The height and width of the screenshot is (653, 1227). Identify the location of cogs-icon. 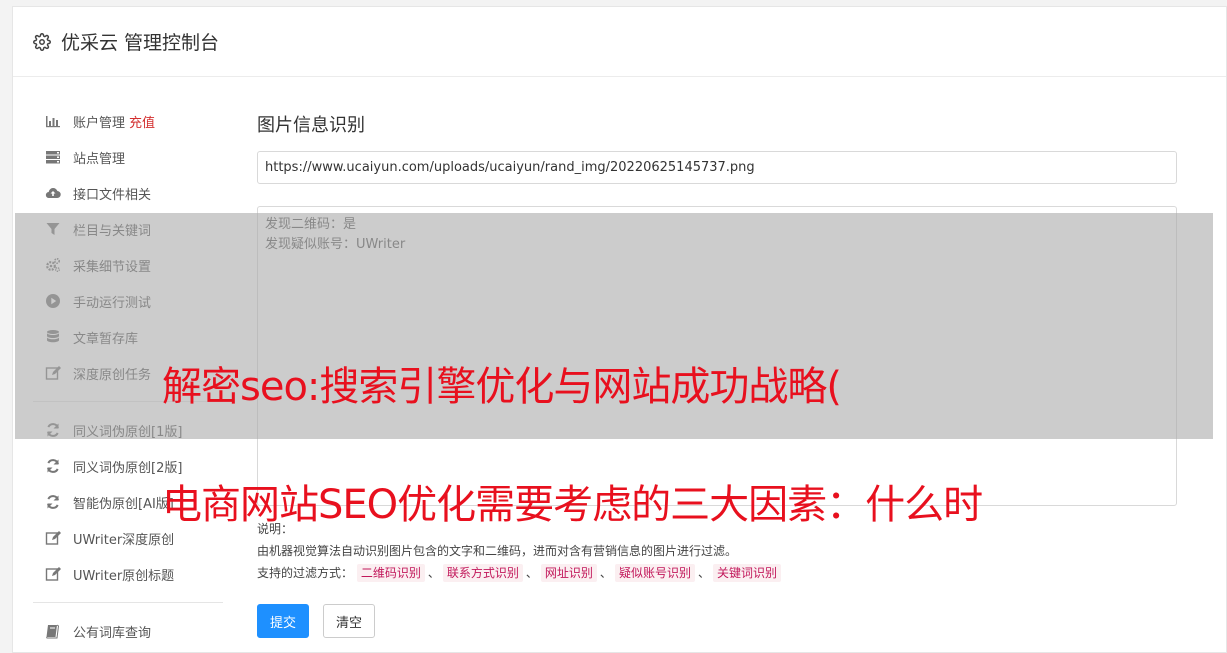
(53, 265).